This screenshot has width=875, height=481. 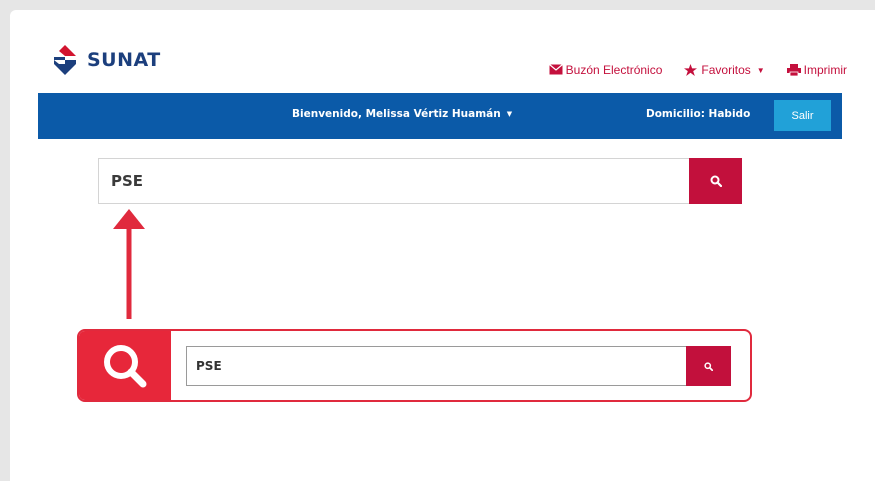 I want to click on sunat-logo: SUNAT, so click(x=104, y=60).